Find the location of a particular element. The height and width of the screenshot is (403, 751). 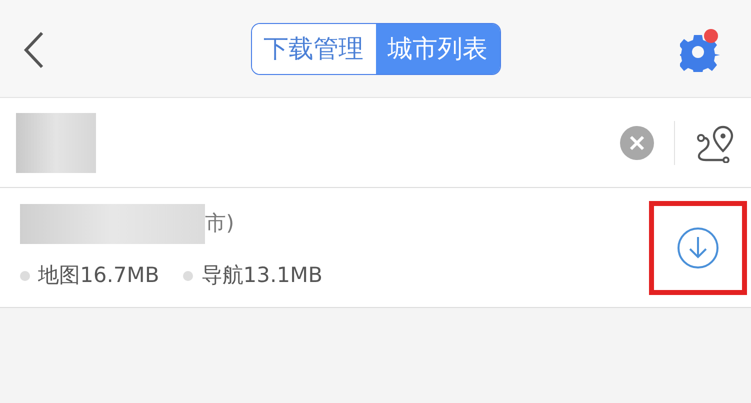

tab: 下载管理 is located at coordinates (314, 49).